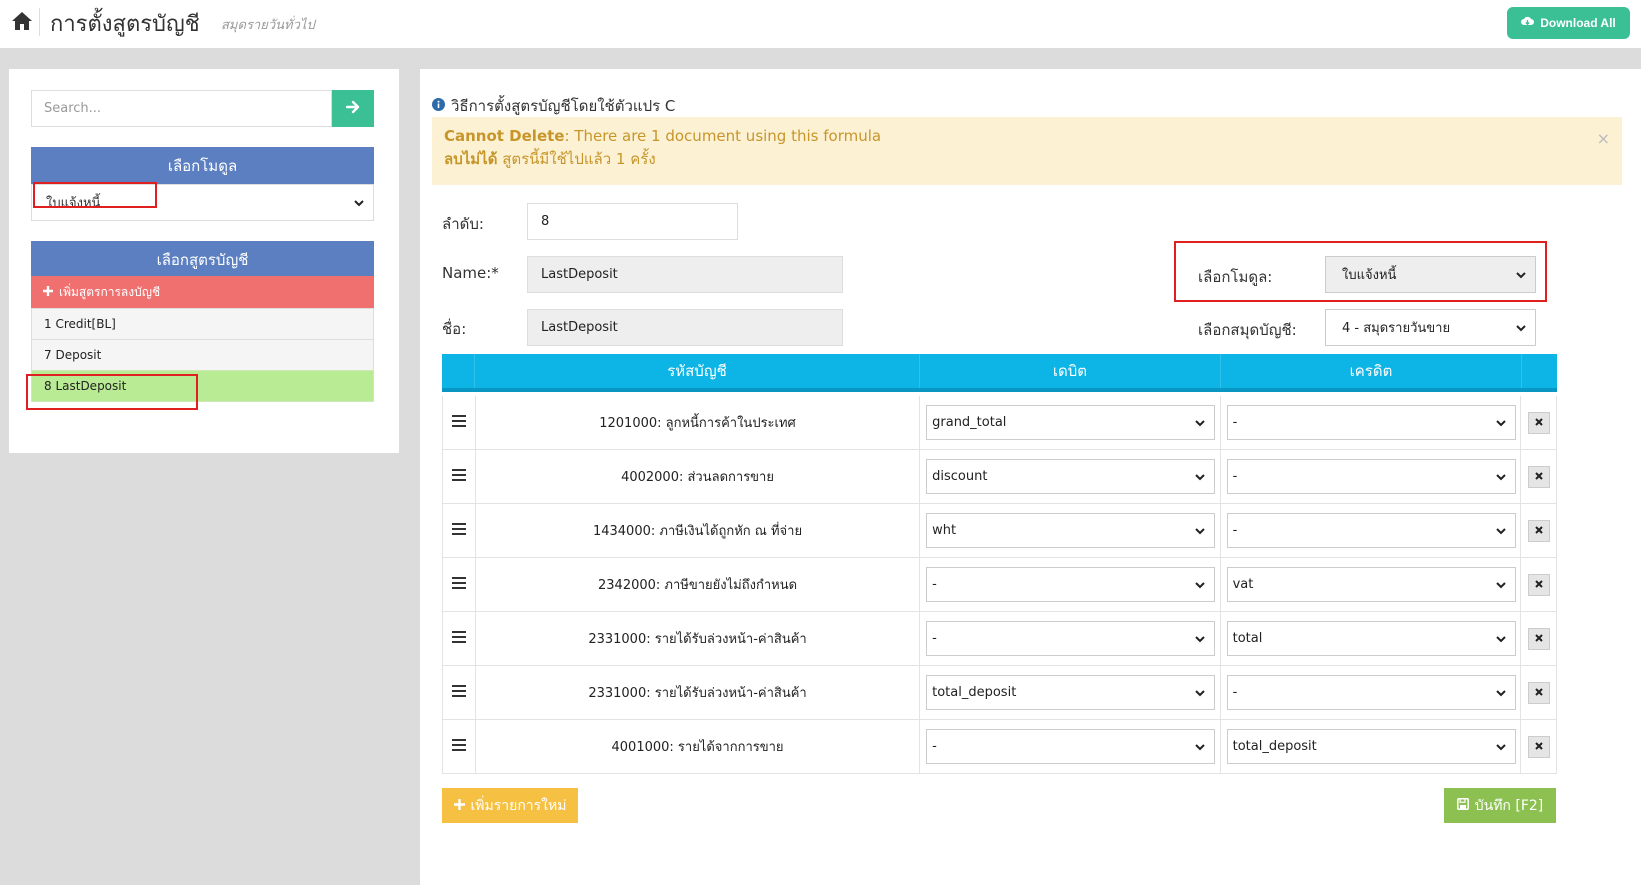 The image size is (1641, 885). I want to click on table-row: 2342000: ภาษีขายยังไม่ถึงกำหนด - vat, so click(999, 585).